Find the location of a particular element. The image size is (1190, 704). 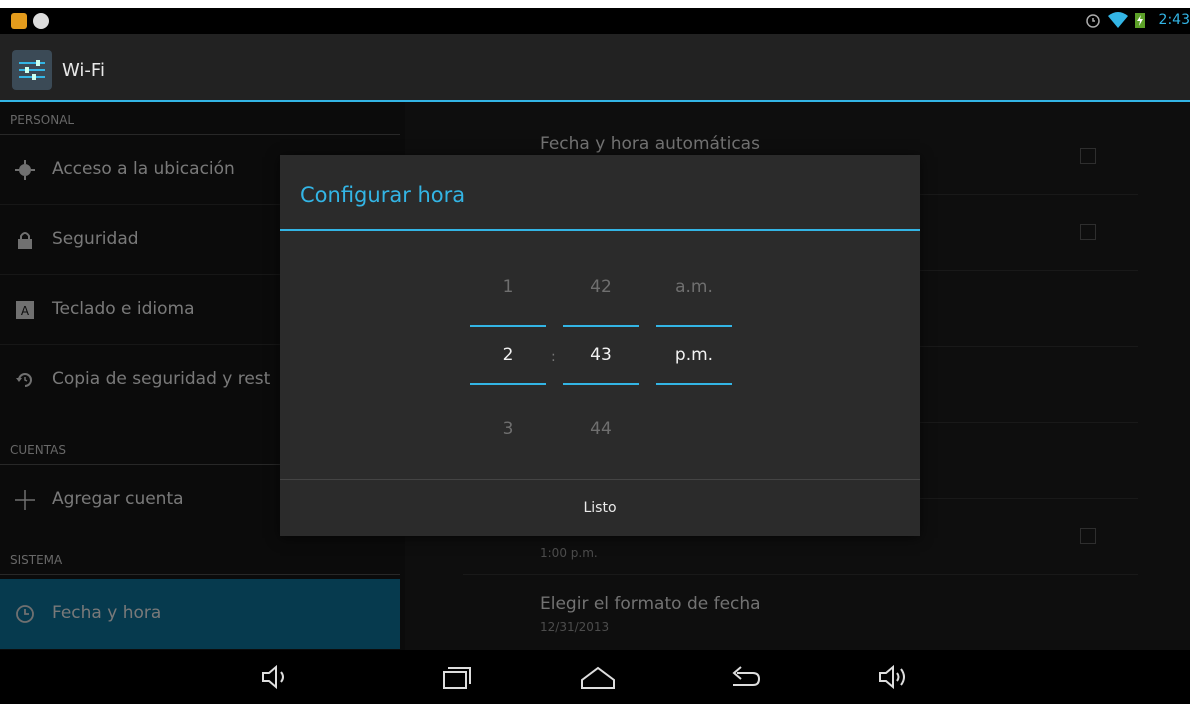

hour-picker: 1 2 3 is located at coordinates (508, 305).